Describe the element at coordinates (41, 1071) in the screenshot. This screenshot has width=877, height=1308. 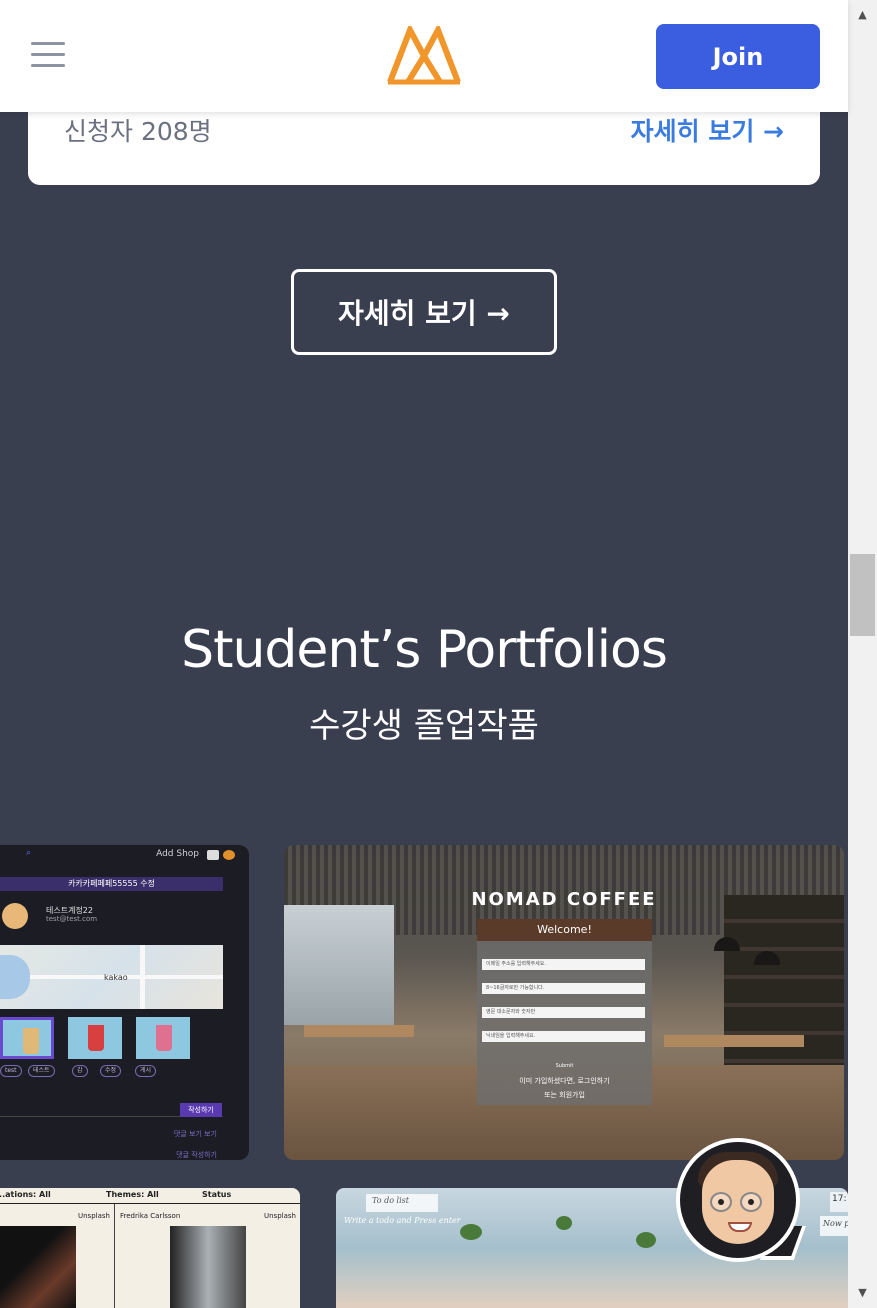
I see `tag-chip: 테스트` at that location.